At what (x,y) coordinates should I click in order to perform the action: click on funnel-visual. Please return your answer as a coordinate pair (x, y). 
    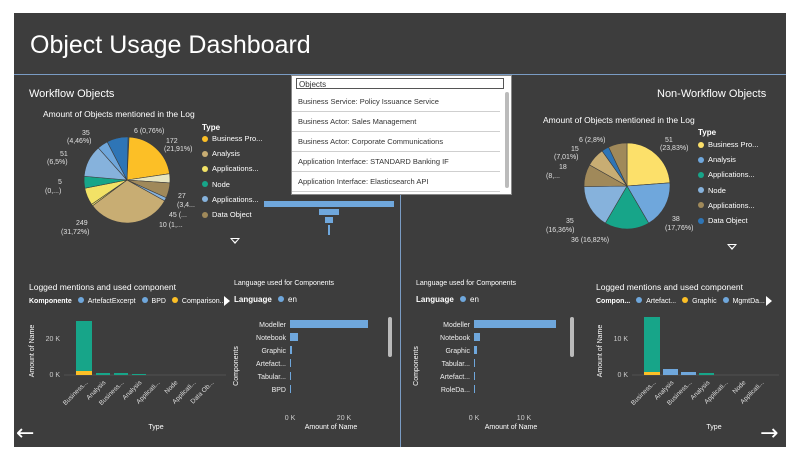
    Looking at the image, I should click on (329, 218).